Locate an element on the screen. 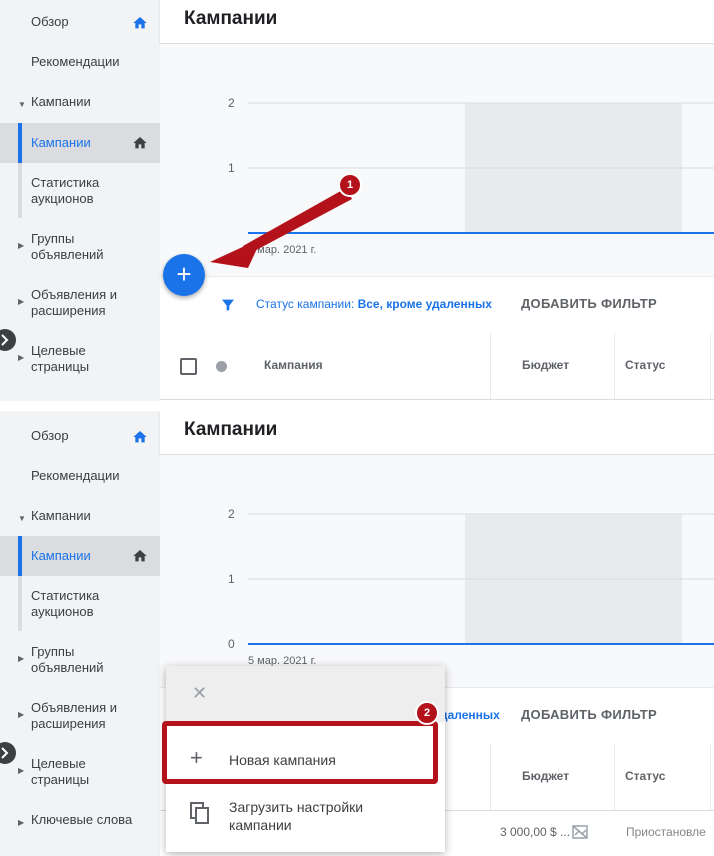  popup-header: ✕ is located at coordinates (305, 694).